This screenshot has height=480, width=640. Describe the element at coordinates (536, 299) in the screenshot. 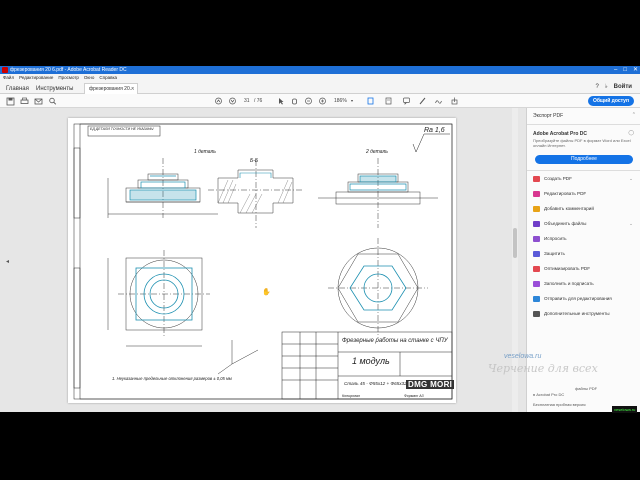

I see `send-icon` at that location.